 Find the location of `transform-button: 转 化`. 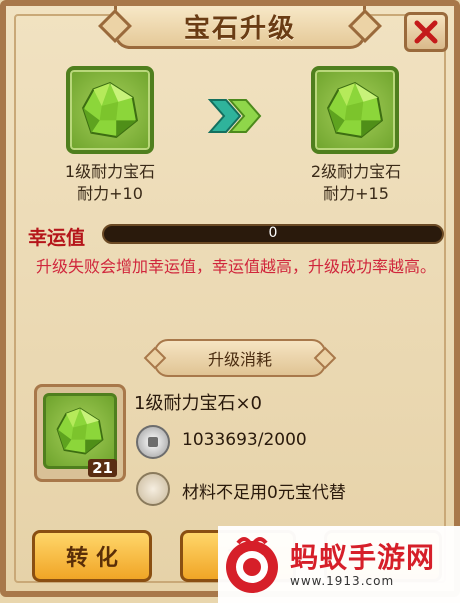

transform-button: 转 化 is located at coordinates (92, 556).